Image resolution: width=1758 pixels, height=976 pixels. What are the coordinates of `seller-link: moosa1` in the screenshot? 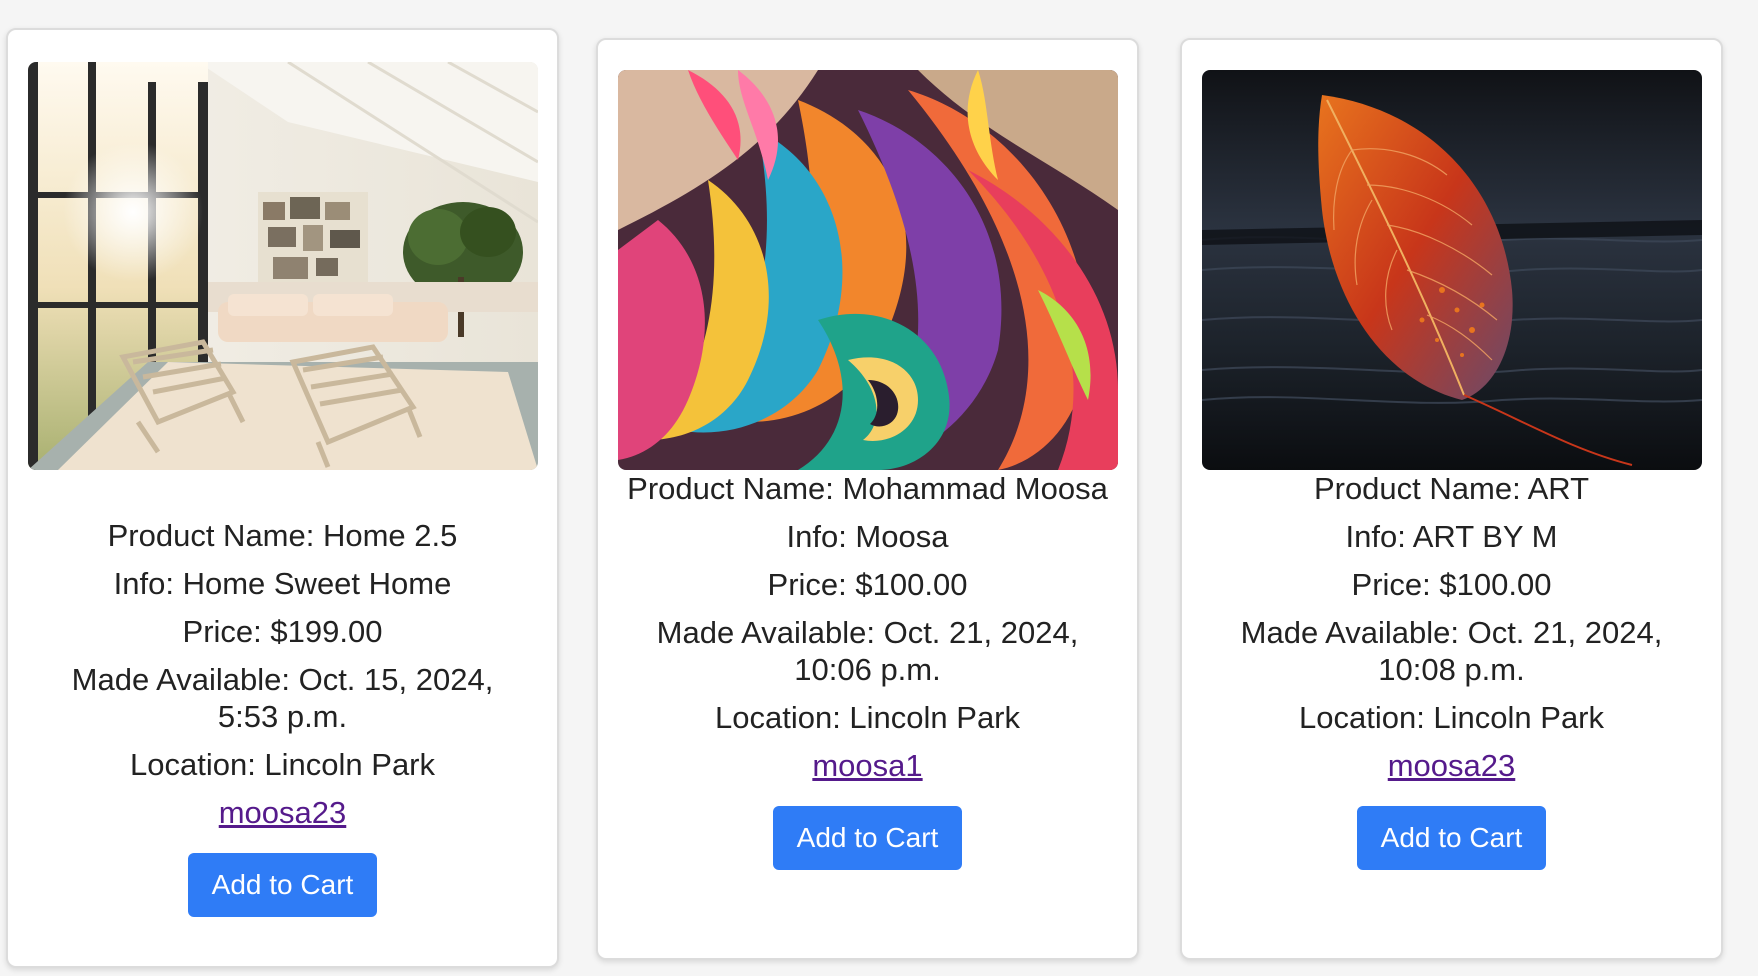 It's located at (867, 765).